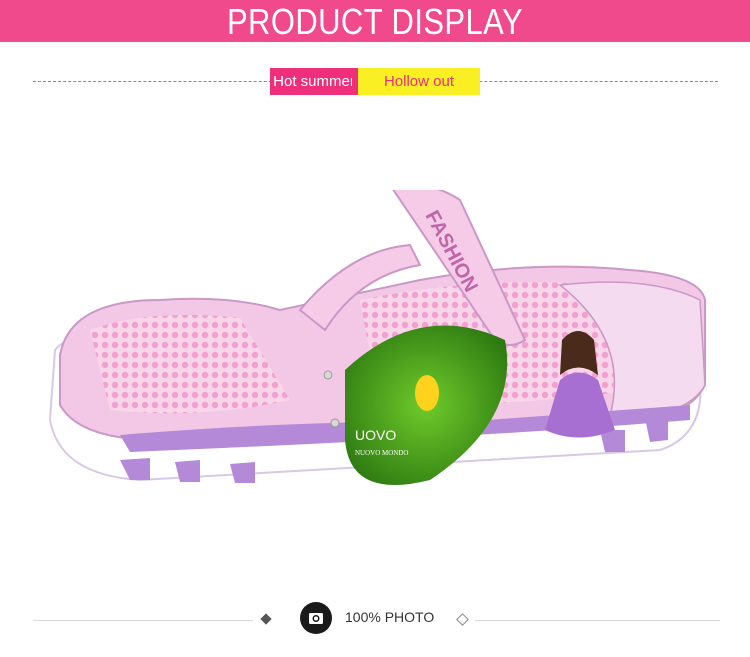  I want to click on footer-divider-right, so click(597, 620).